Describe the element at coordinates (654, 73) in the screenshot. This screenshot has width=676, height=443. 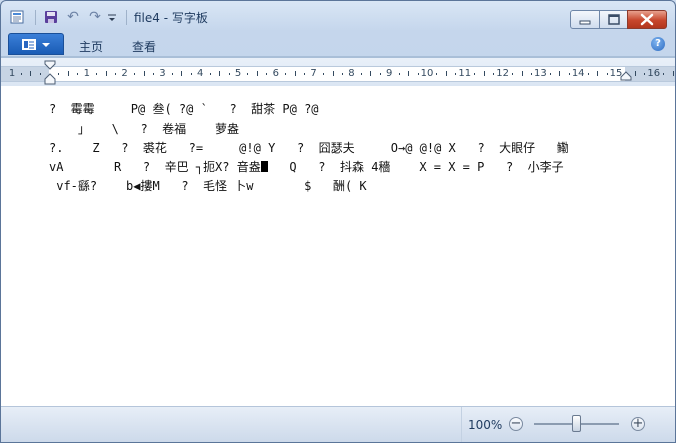
I see `ruler-number: 16` at that location.